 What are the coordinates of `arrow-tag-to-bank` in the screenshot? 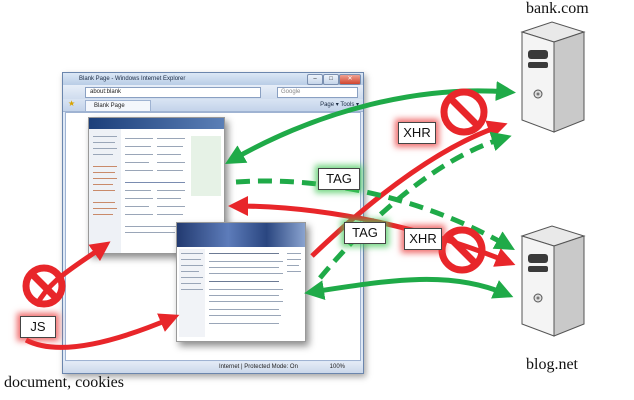 It's located at (415, 205).